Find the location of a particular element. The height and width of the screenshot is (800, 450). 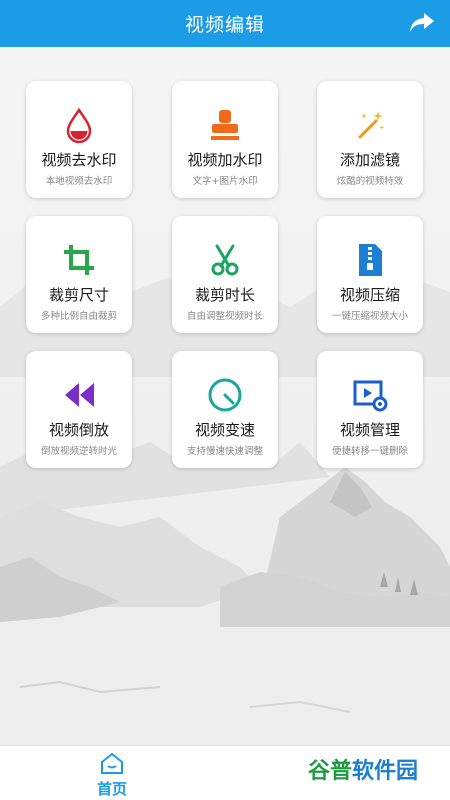

card-subtitle: 支持慢速快速调整 is located at coordinates (224, 451).